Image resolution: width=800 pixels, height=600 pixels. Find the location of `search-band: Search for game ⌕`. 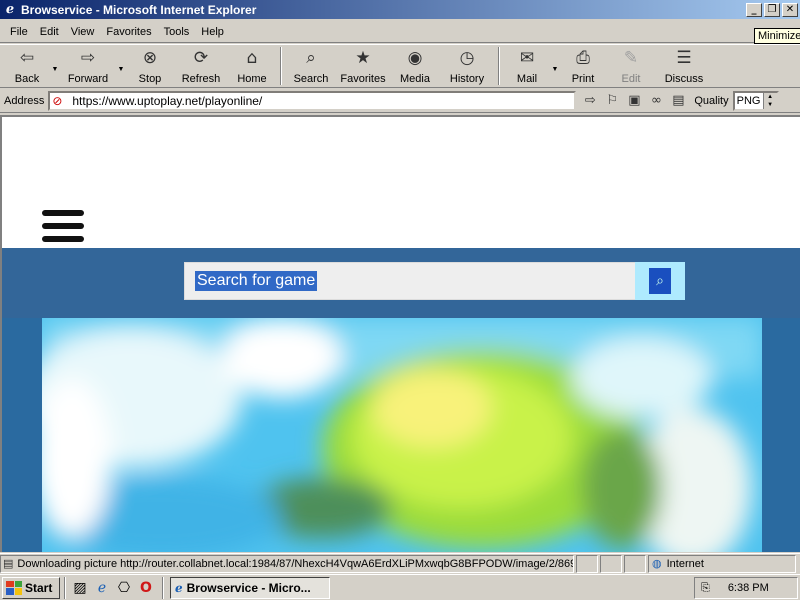

search-band: Search for game ⌕ is located at coordinates (401, 283).